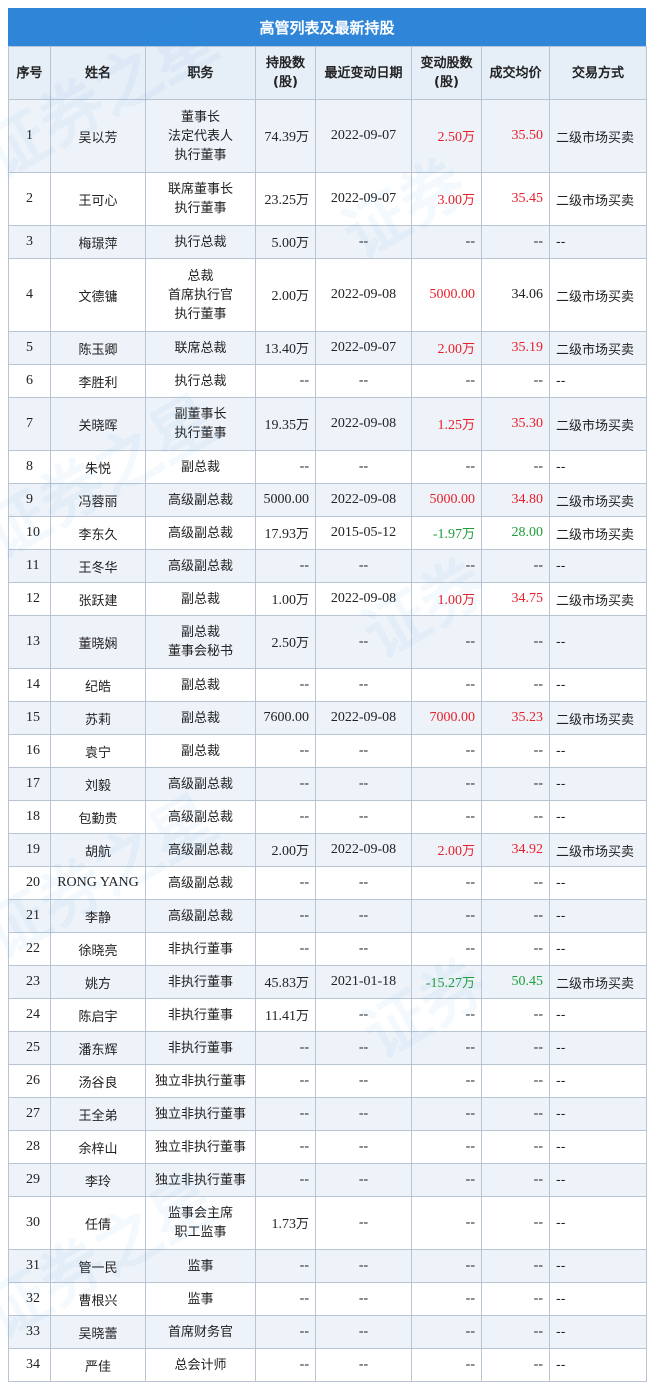  Describe the element at coordinates (200, 1232) in the screenshot. I see `position-line: 职工监事` at that location.